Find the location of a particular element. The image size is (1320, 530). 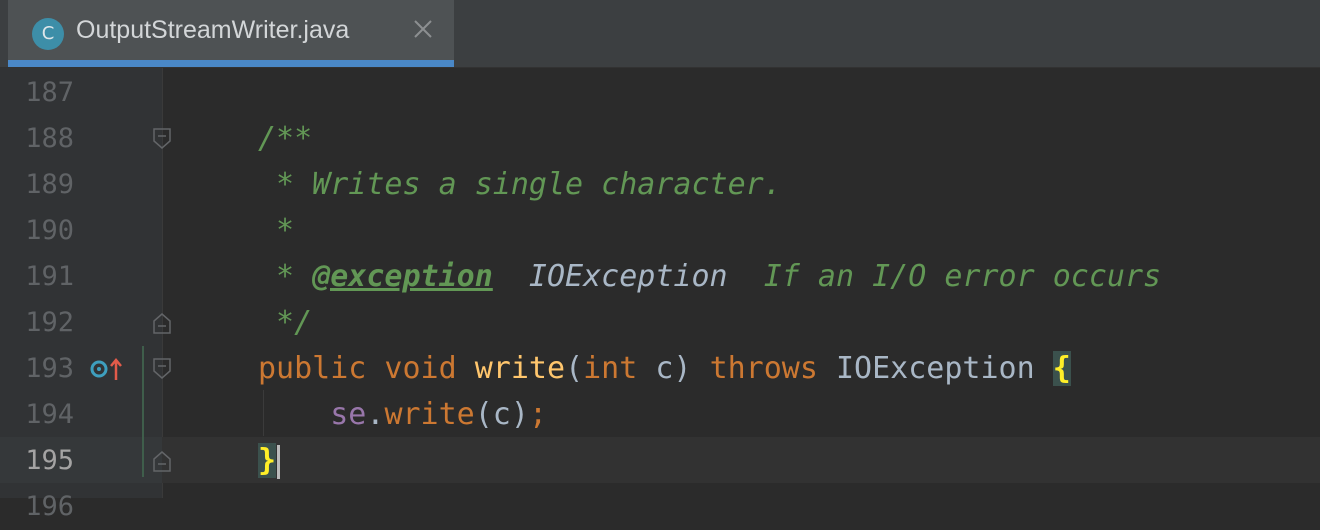

matched-brace-open: { is located at coordinates (1061, 368).